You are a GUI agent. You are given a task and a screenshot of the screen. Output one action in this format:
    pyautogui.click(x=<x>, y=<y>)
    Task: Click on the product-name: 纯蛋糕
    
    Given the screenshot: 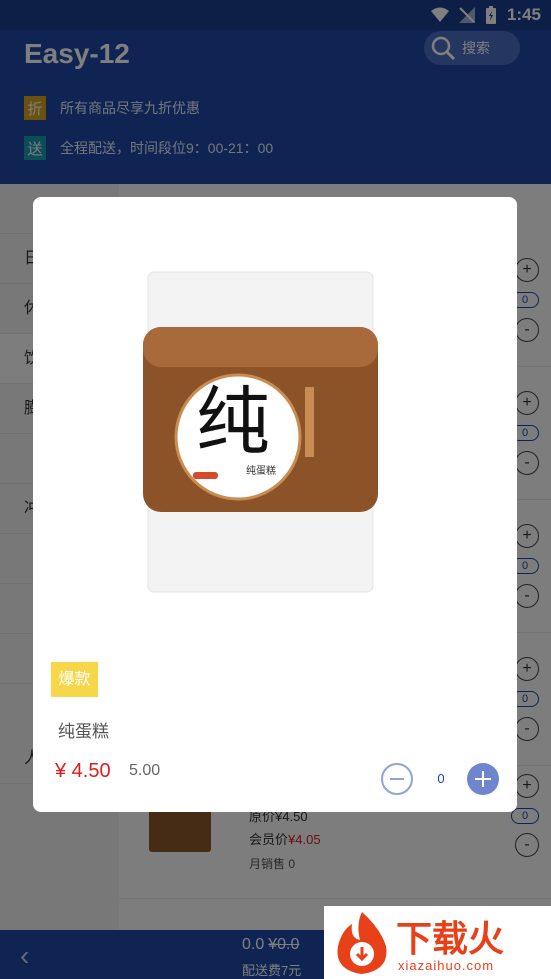 What is the action you would take?
    pyautogui.click(x=83, y=731)
    